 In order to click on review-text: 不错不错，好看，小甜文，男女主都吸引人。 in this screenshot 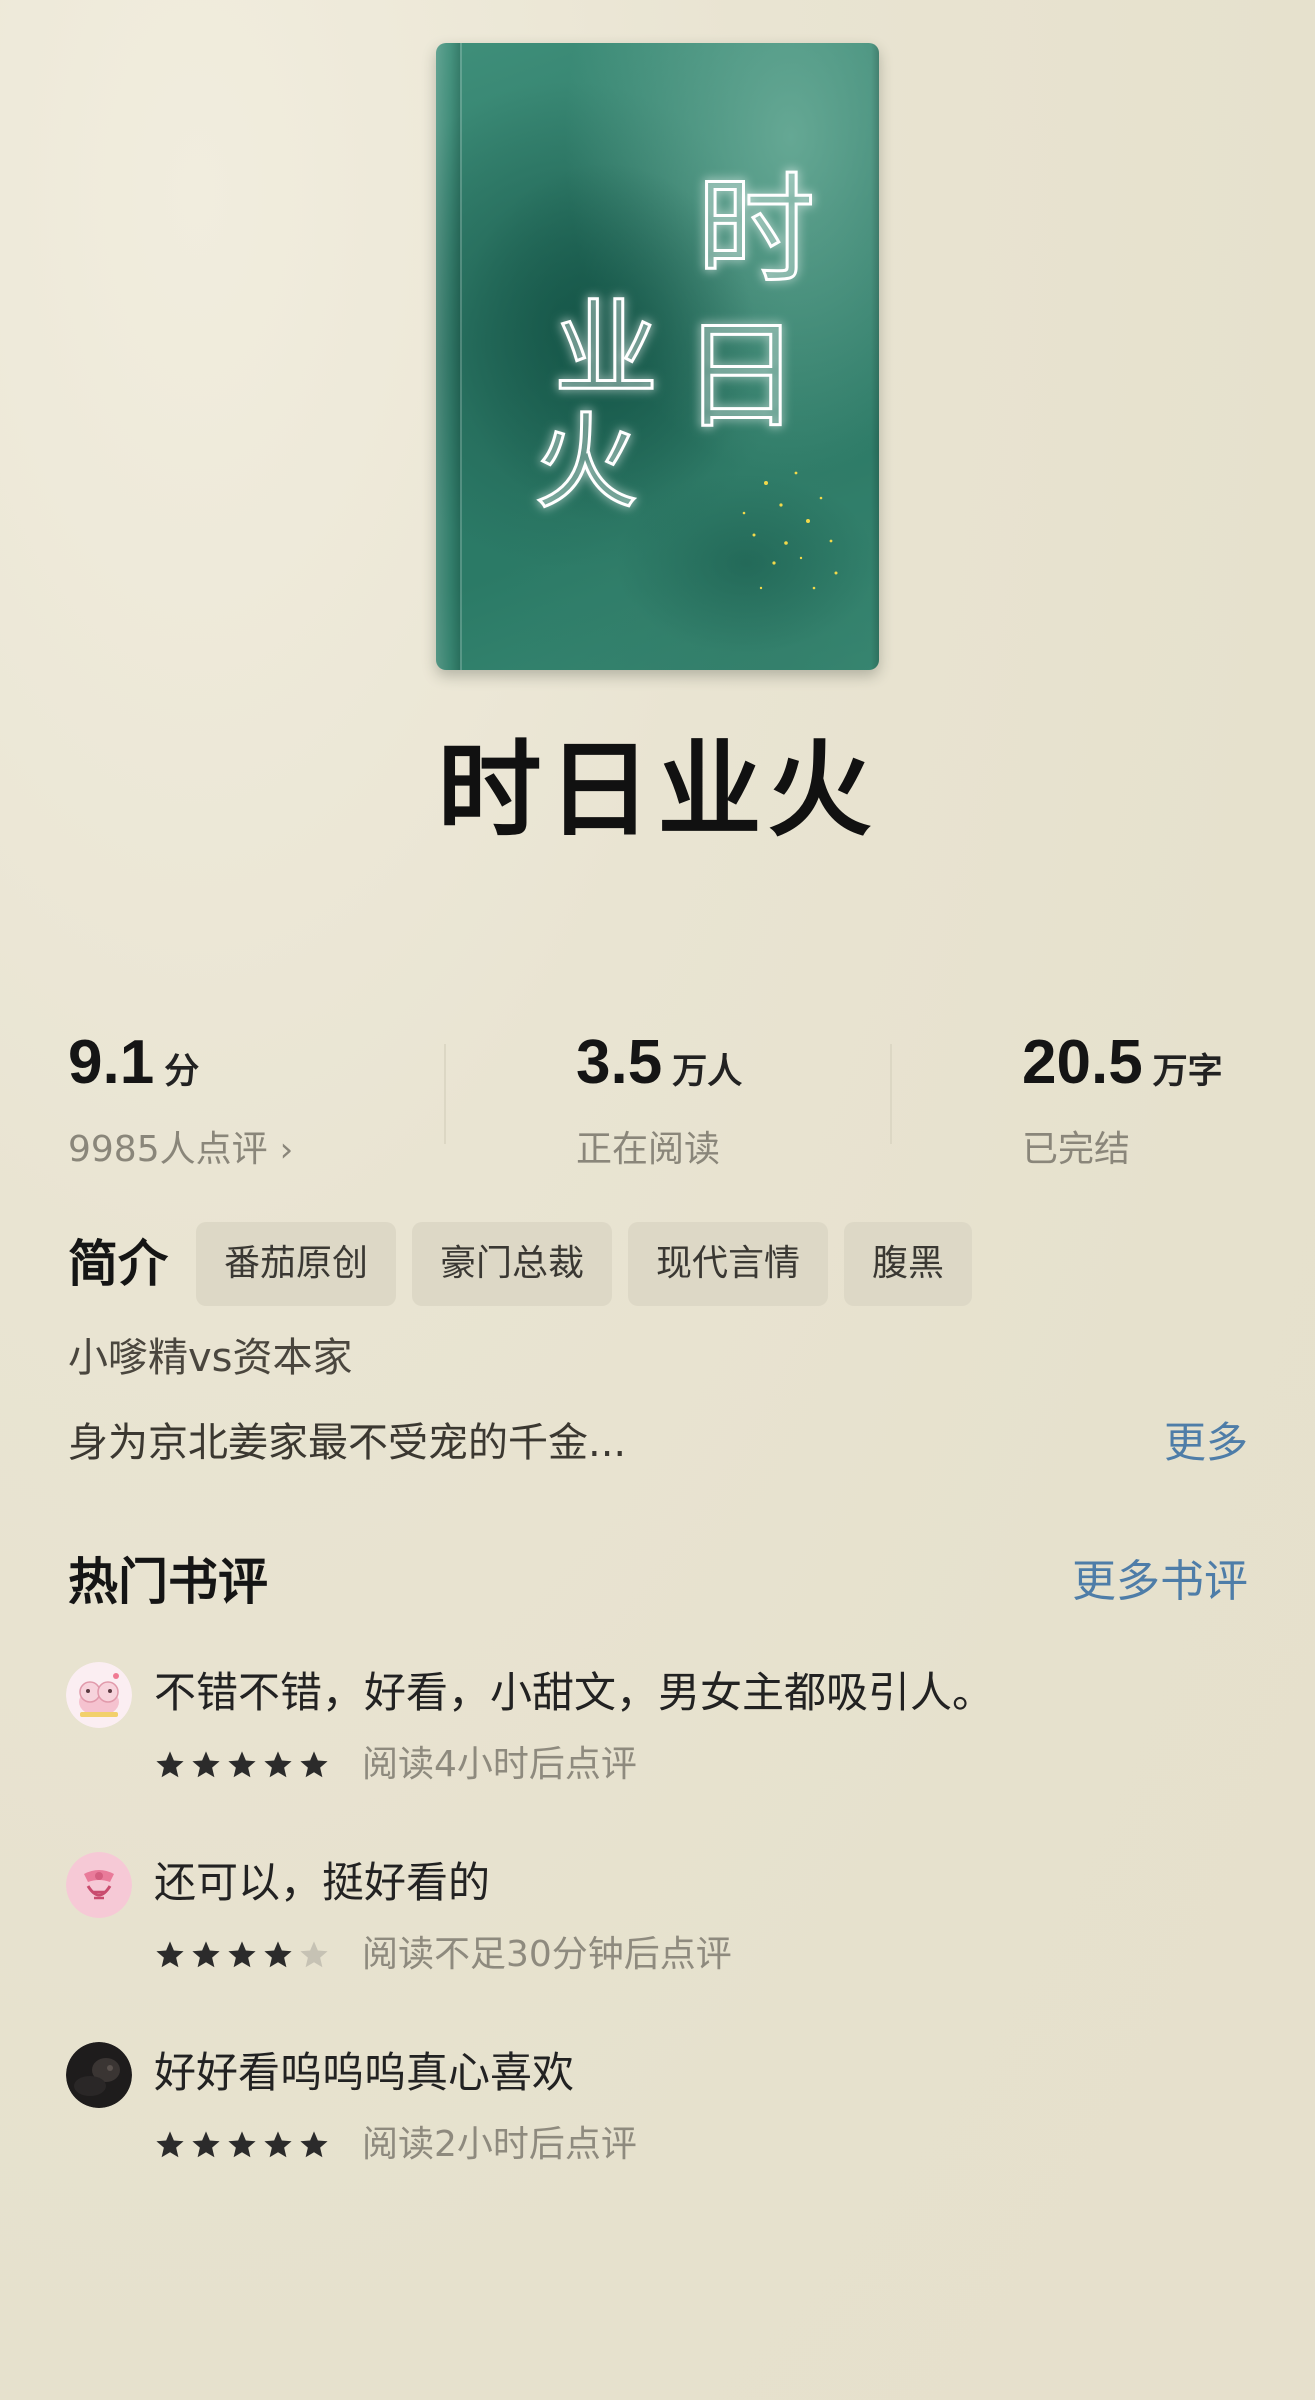, I will do `click(574, 1692)`.